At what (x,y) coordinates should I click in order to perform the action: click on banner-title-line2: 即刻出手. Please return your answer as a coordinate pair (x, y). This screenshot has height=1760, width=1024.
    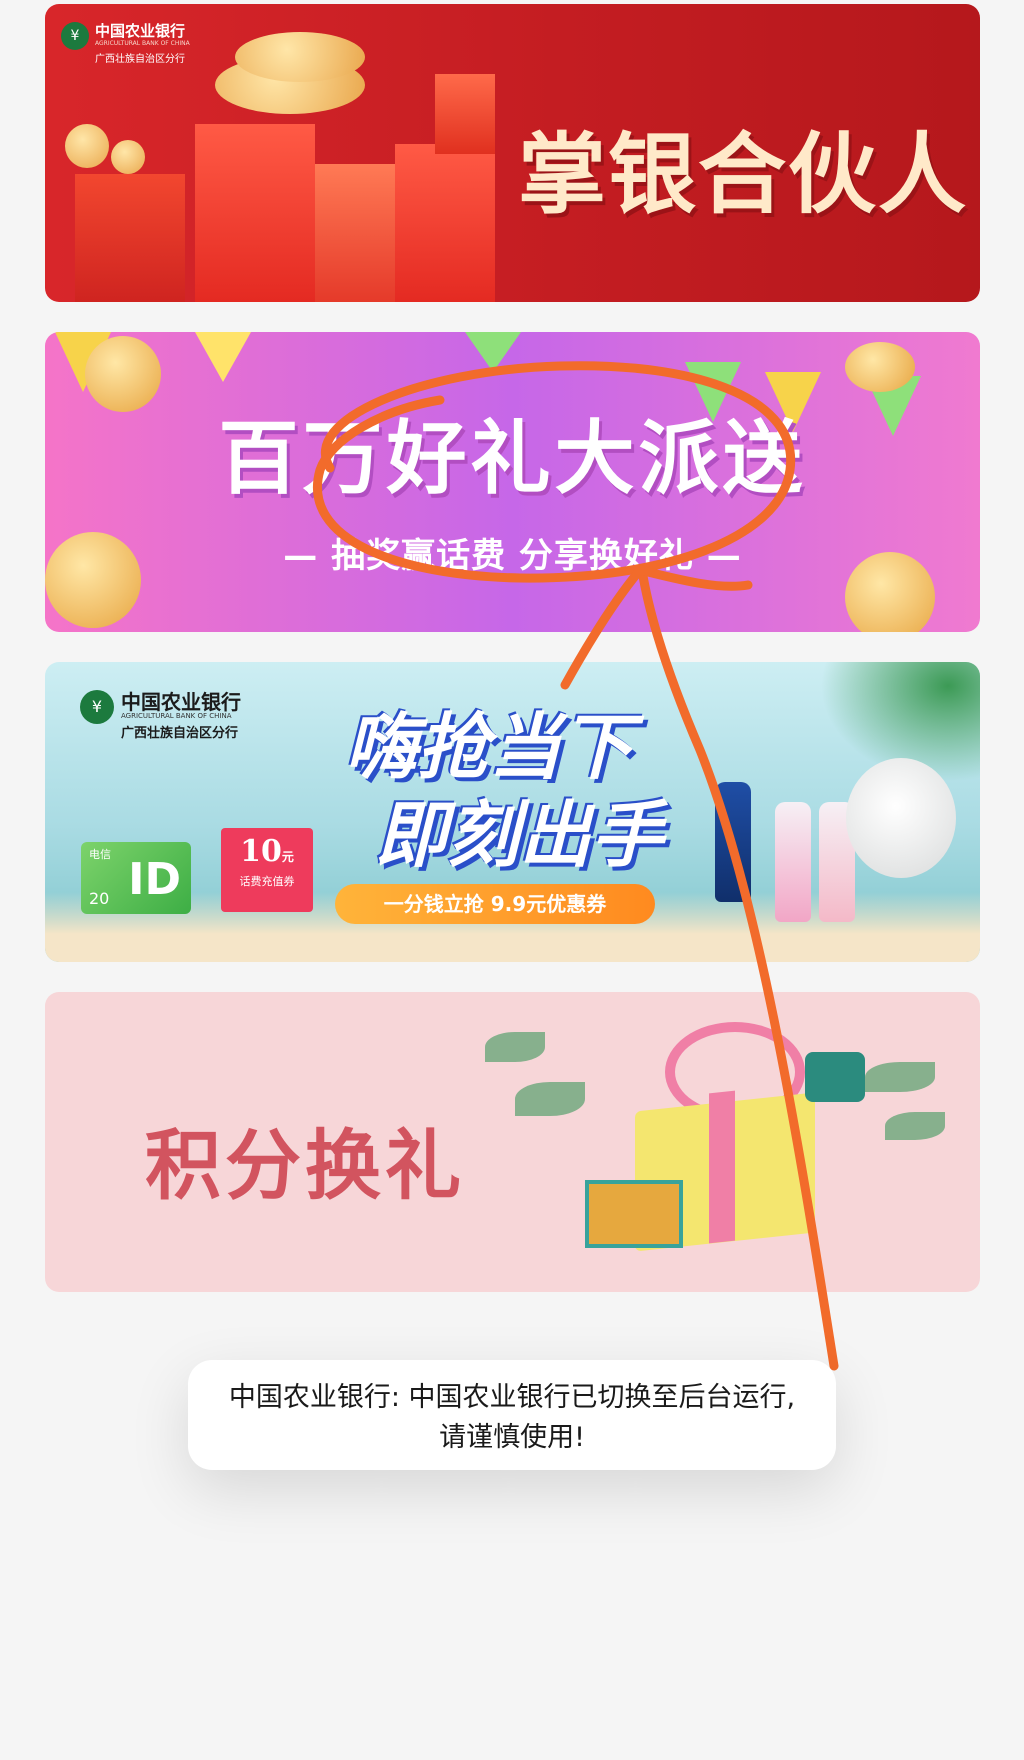
    Looking at the image, I should click on (519, 835).